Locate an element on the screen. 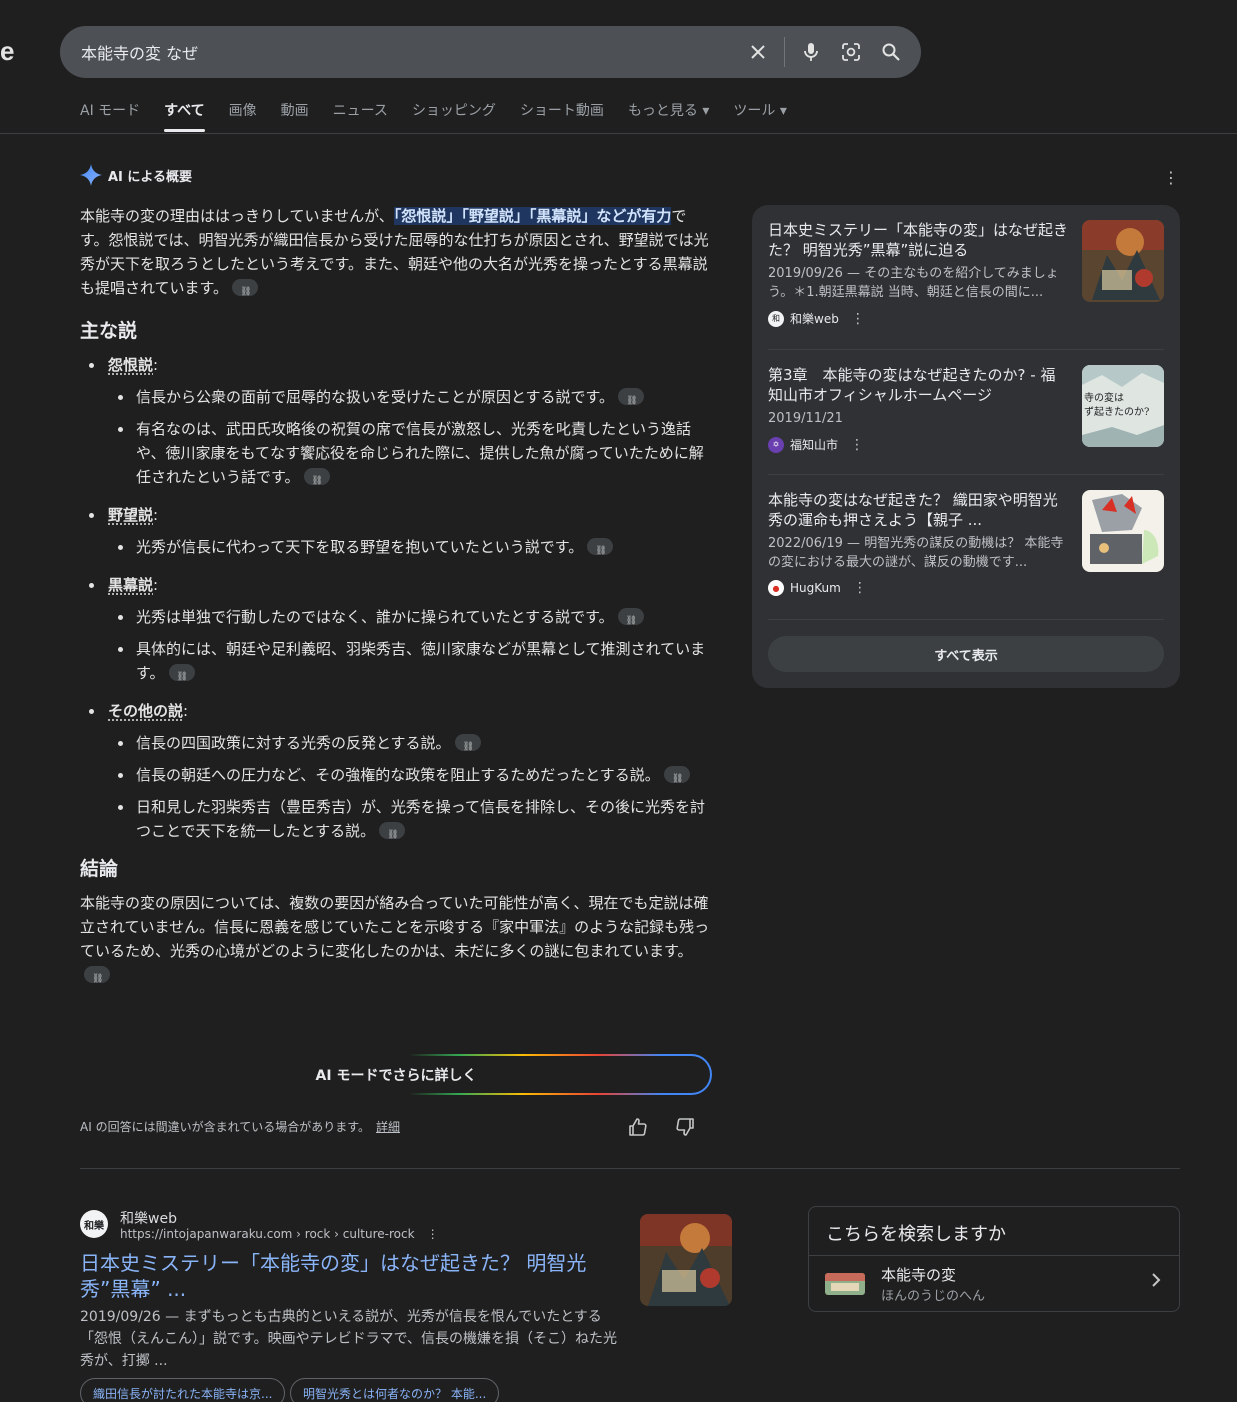 The height and width of the screenshot is (1402, 1237). tab-short-videos: ショート動画 is located at coordinates (562, 116).